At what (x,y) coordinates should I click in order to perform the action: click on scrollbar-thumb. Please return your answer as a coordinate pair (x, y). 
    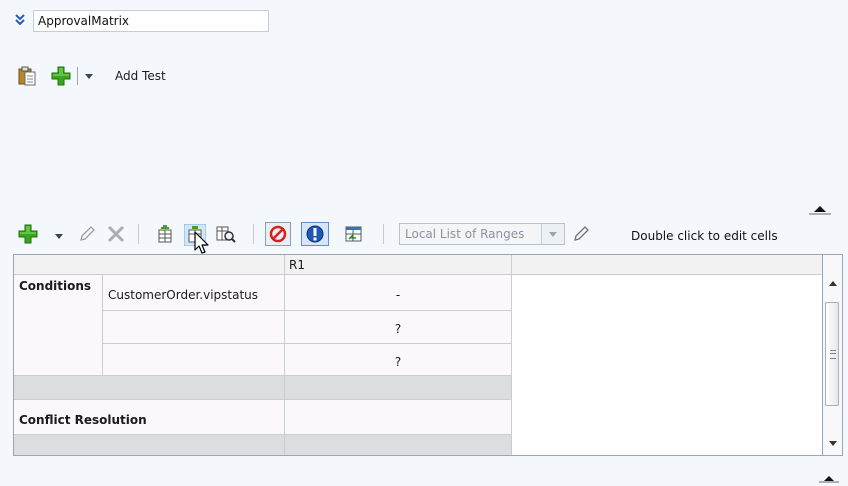
    Looking at the image, I should click on (832, 354).